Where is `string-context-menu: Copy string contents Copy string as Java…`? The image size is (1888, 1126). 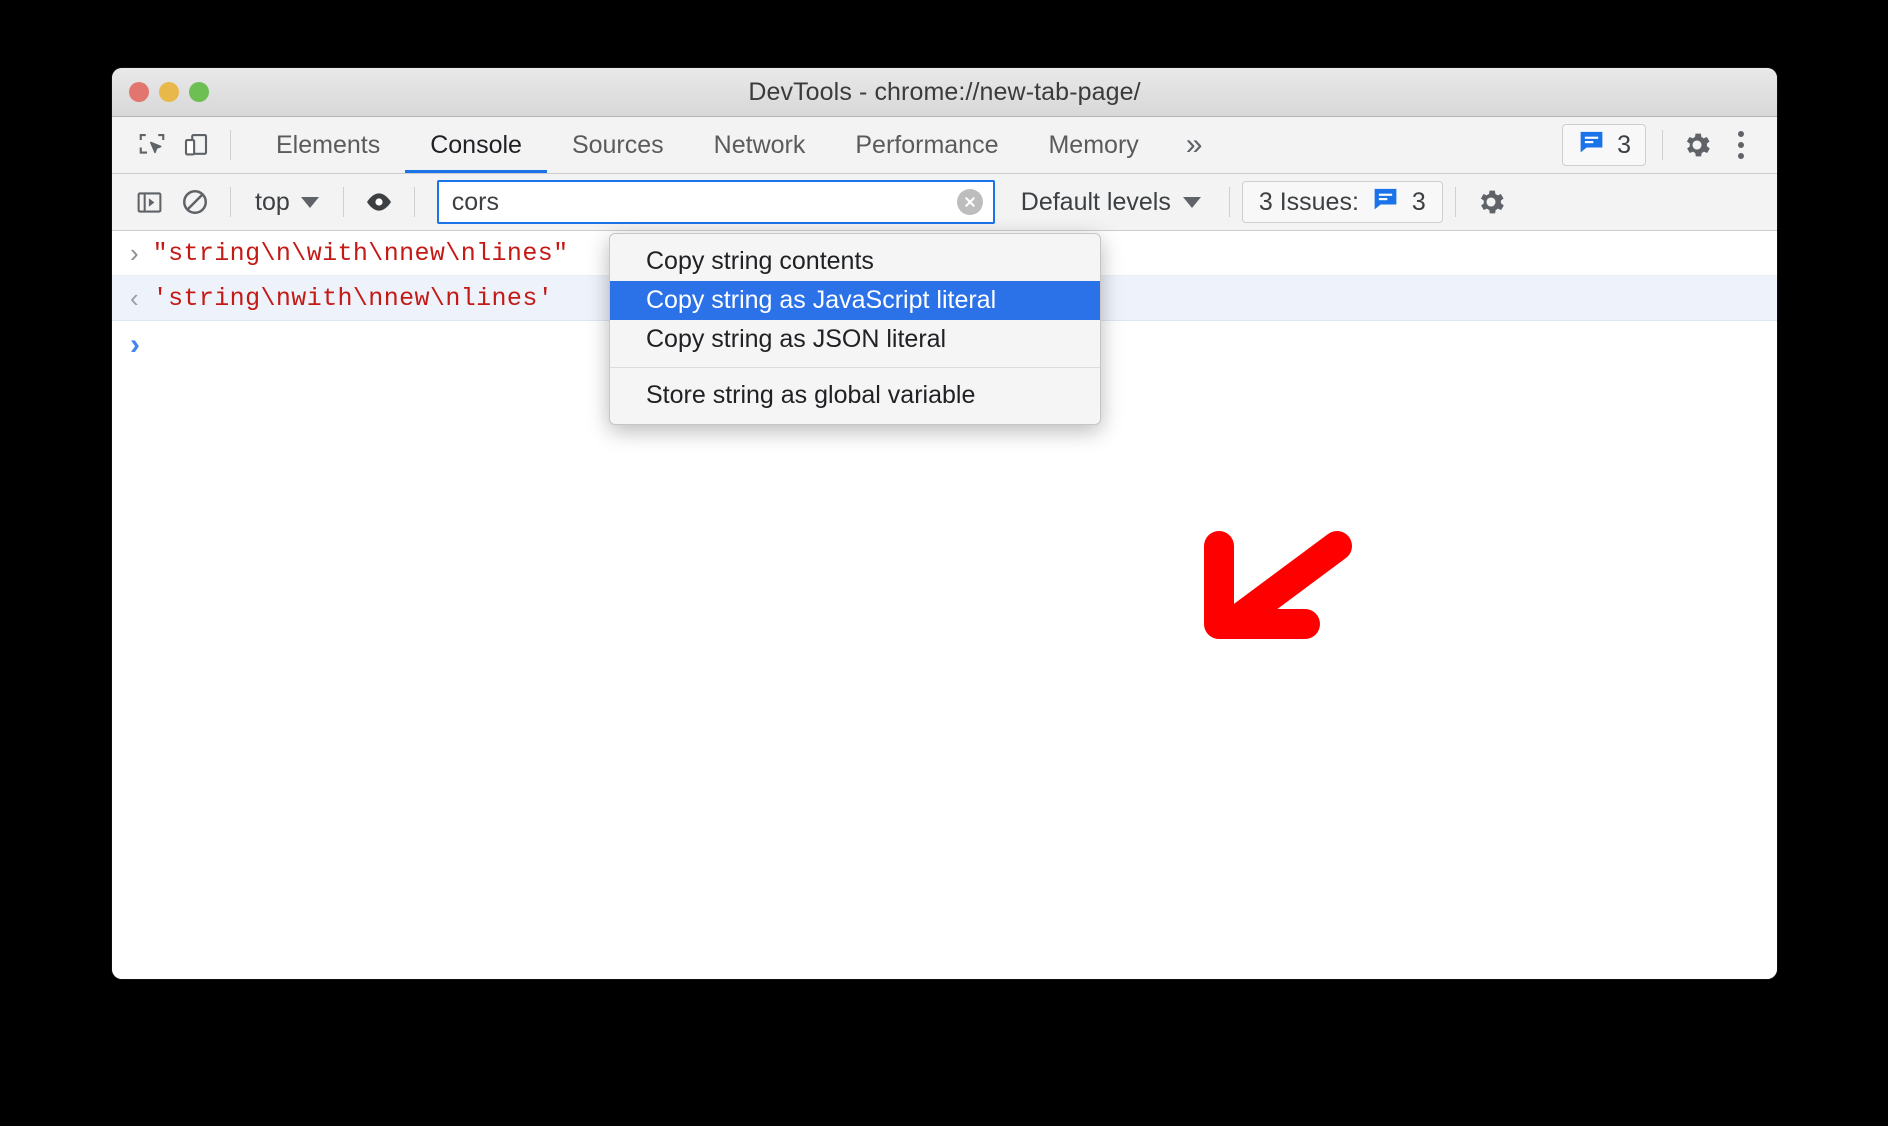 string-context-menu: Copy string contents Copy string as Java… is located at coordinates (855, 329).